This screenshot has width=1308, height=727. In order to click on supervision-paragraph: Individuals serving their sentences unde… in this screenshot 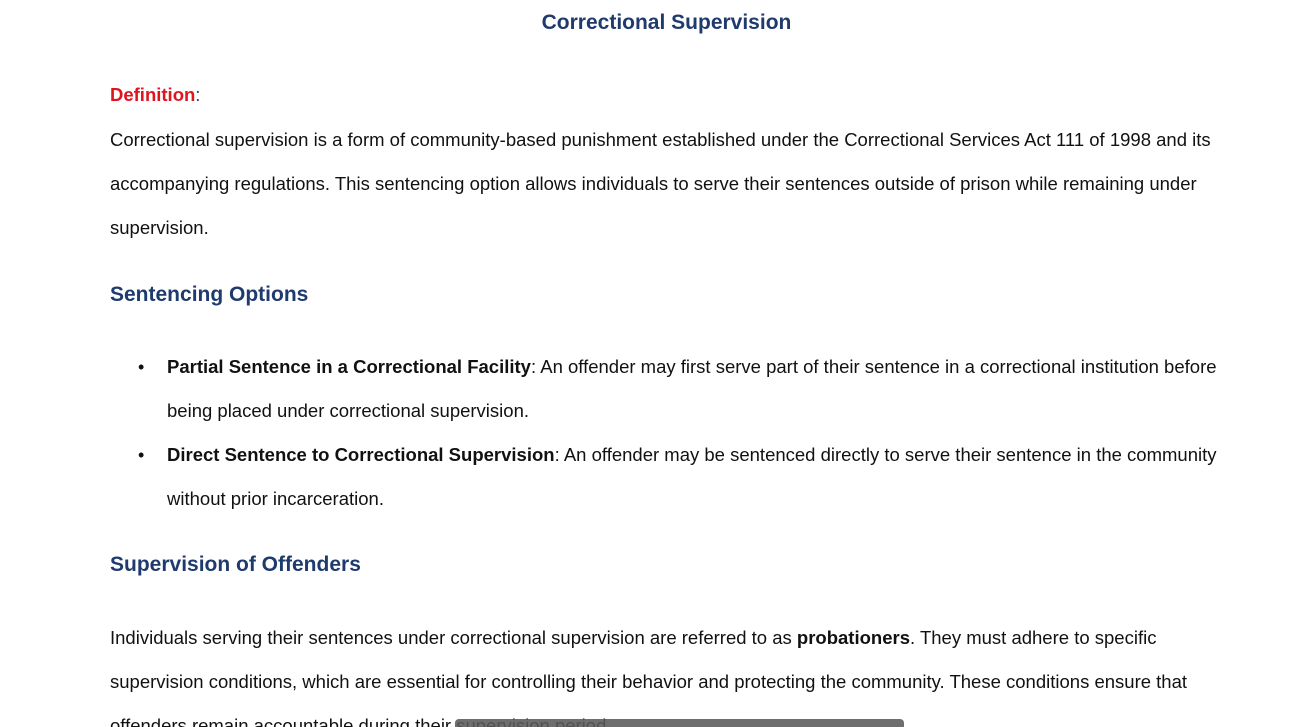, I will do `click(665, 671)`.